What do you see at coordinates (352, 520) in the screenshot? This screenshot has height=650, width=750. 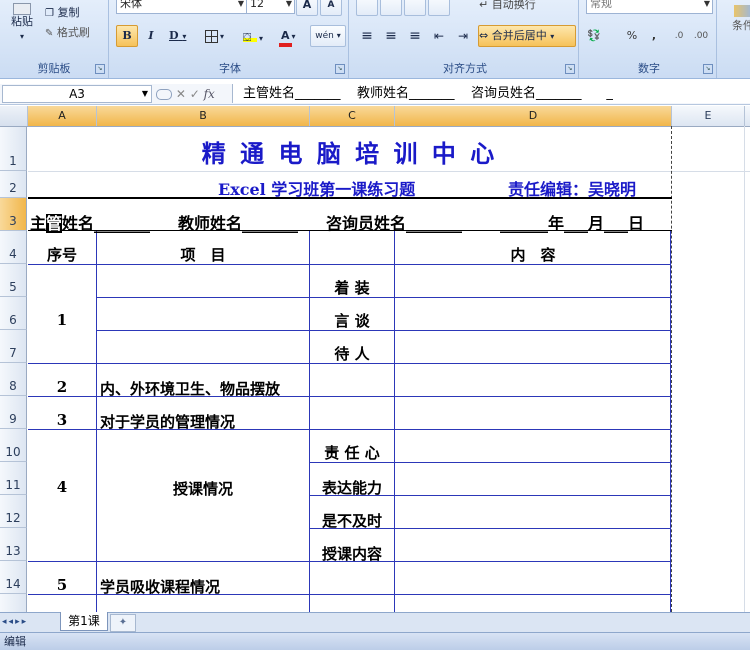 I see `subitem-cell: 是不及时` at bounding box center [352, 520].